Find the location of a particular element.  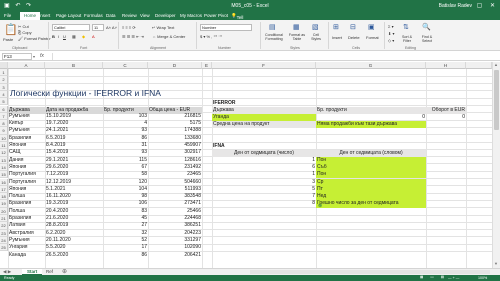

number-format-icons: $ ▾ % , ⁺⁰ ⁻⁰ is located at coordinates (211, 36).